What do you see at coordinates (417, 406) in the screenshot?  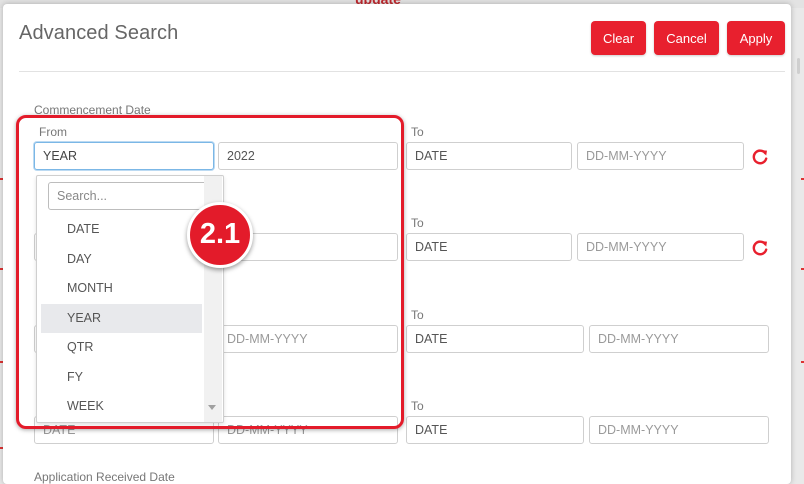 I see `row4-to-label: To` at bounding box center [417, 406].